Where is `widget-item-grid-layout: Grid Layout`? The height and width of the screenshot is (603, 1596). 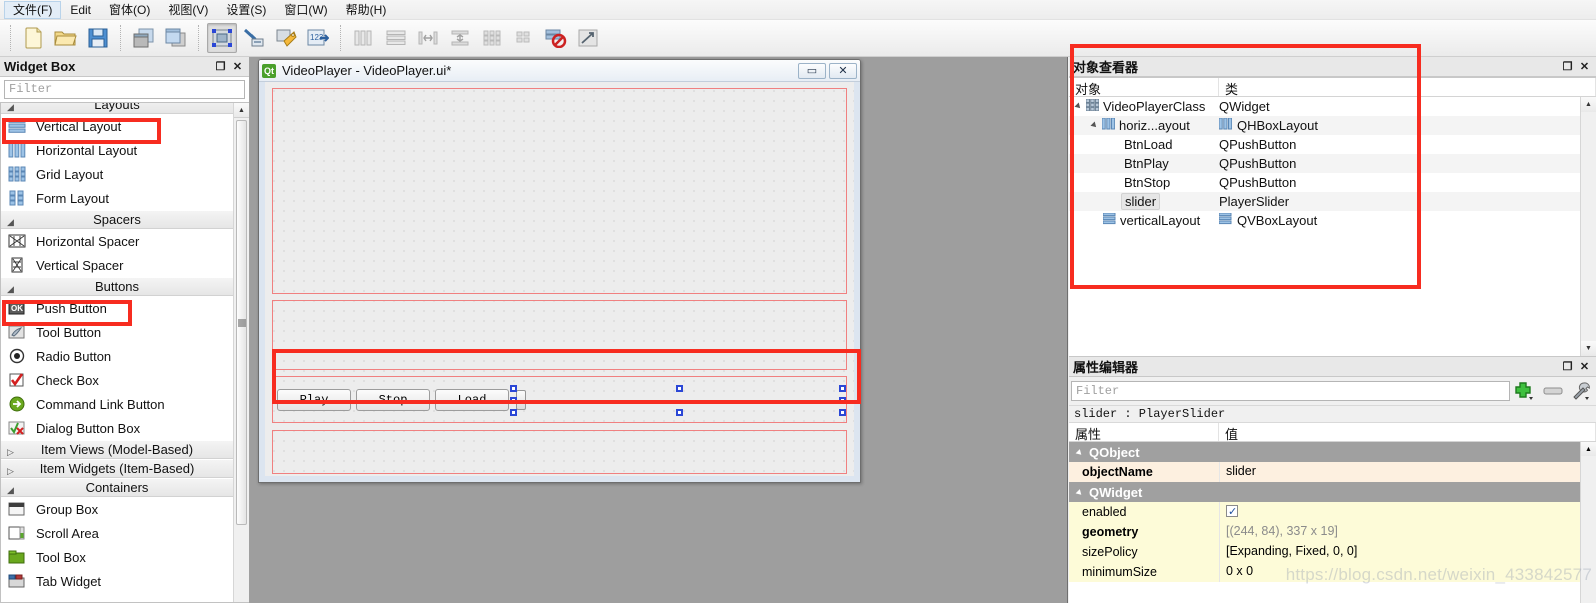
widget-item-grid-layout: Grid Layout is located at coordinates (117, 174).